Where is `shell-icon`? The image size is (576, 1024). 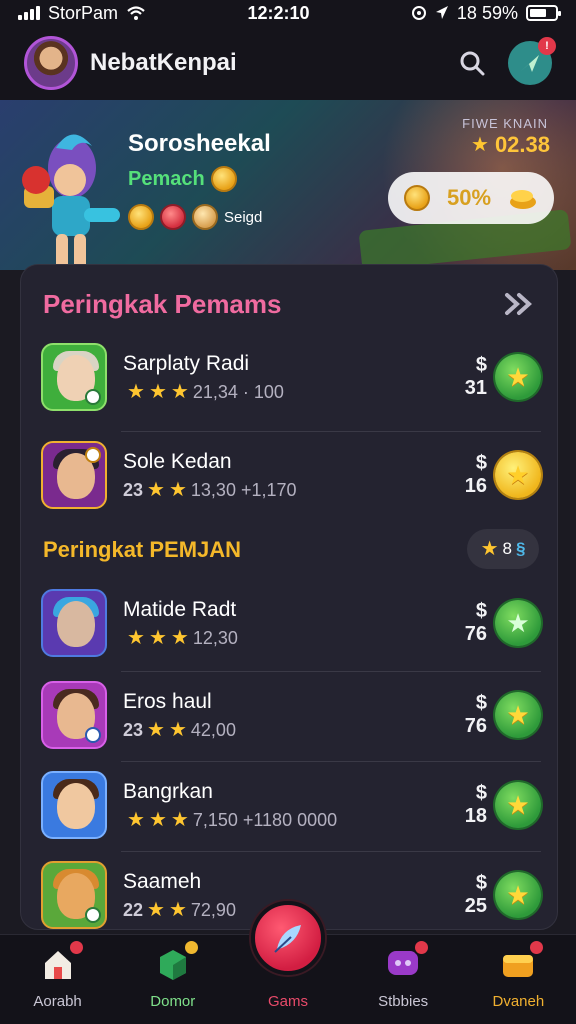
shell-icon is located at coordinates (205, 217).